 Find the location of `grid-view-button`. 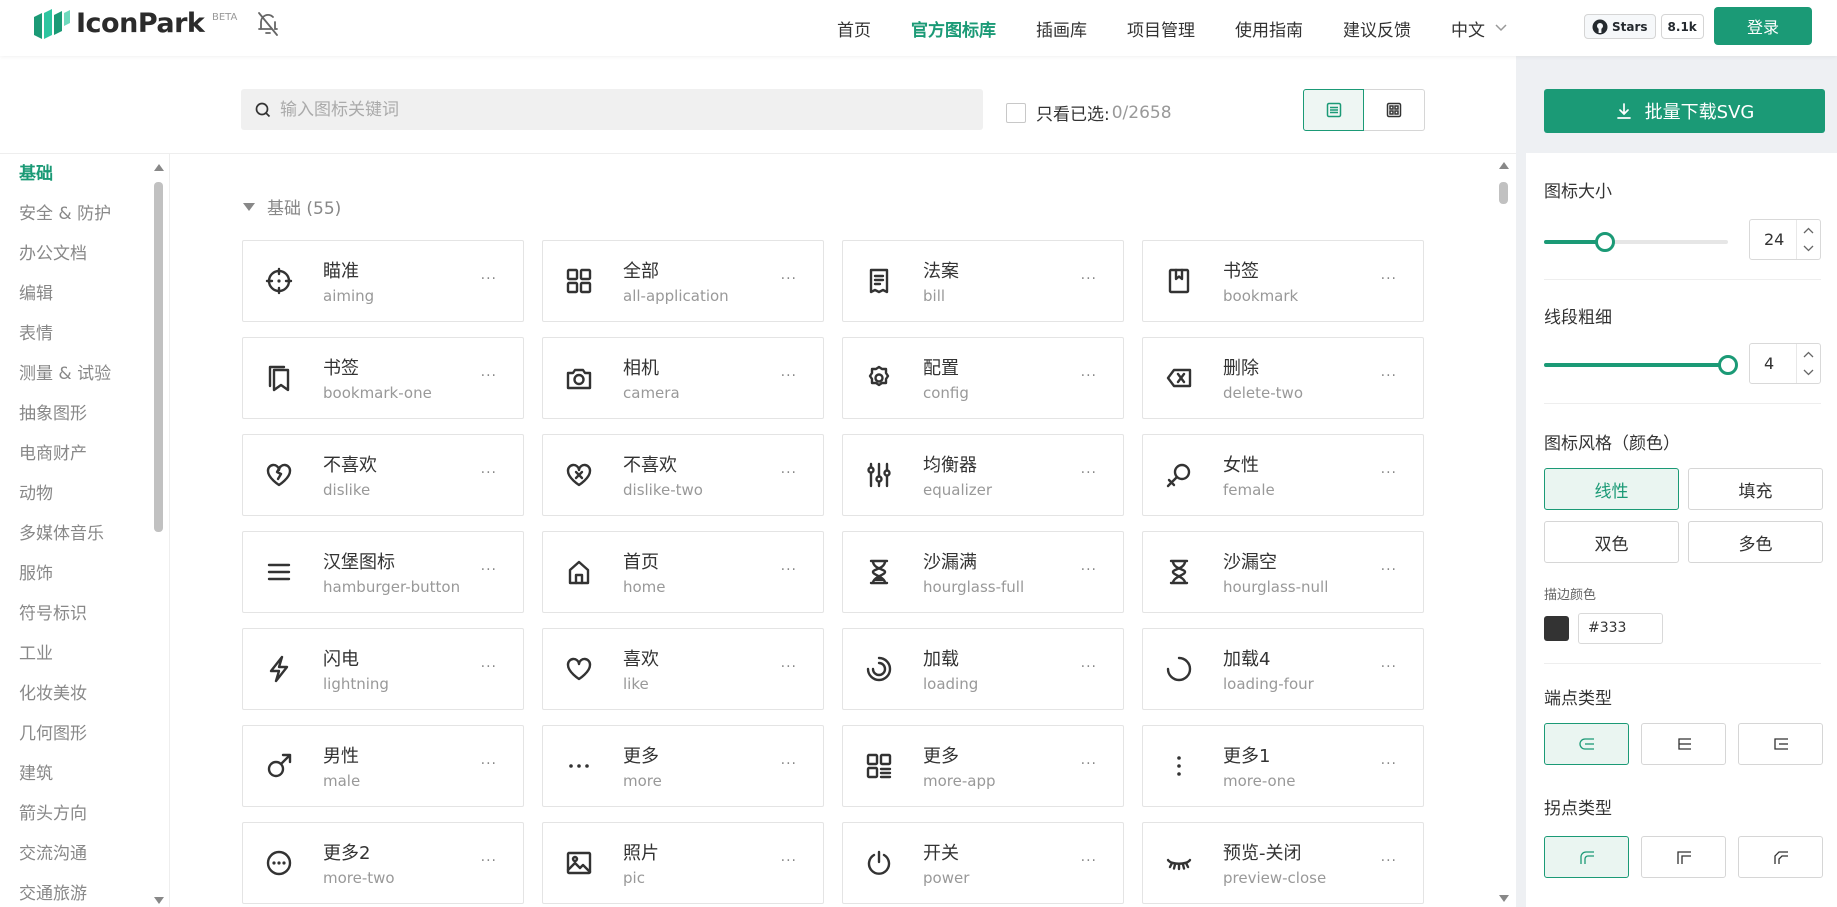

grid-view-button is located at coordinates (1394, 110).